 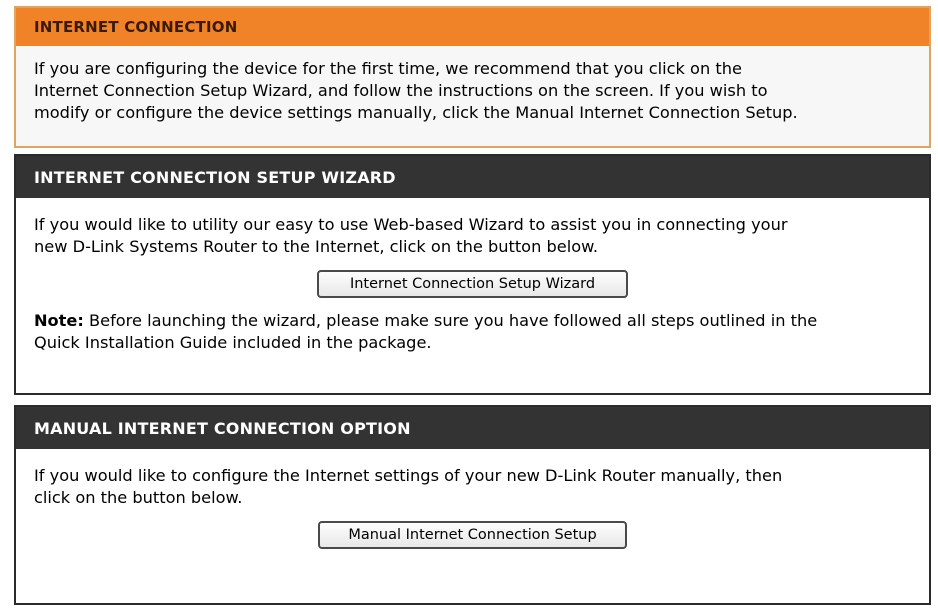 What do you see at coordinates (59, 320) in the screenshot?
I see `note-label: Note:` at bounding box center [59, 320].